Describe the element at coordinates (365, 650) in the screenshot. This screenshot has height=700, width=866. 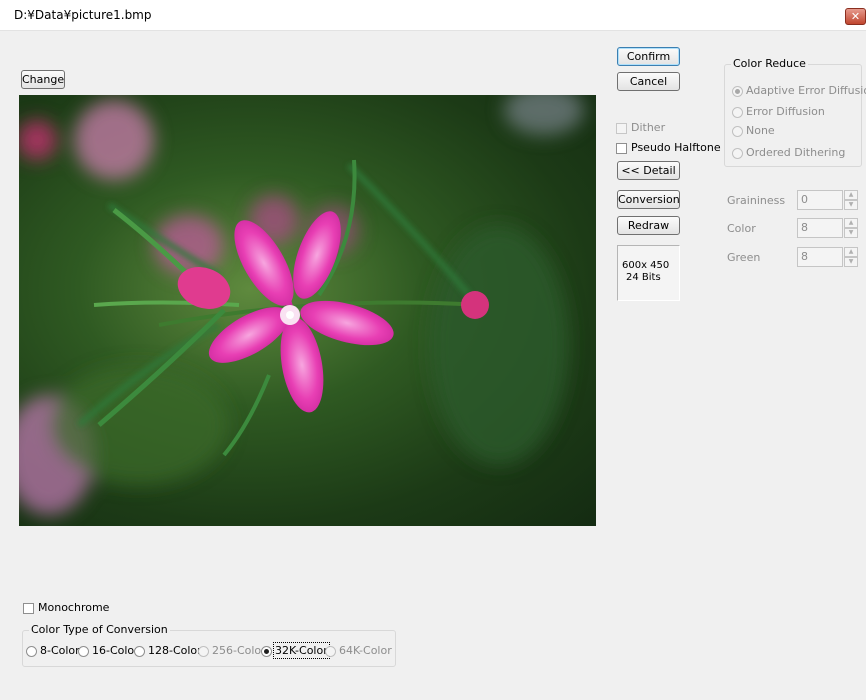
I see `option-label: 64K-Color` at that location.